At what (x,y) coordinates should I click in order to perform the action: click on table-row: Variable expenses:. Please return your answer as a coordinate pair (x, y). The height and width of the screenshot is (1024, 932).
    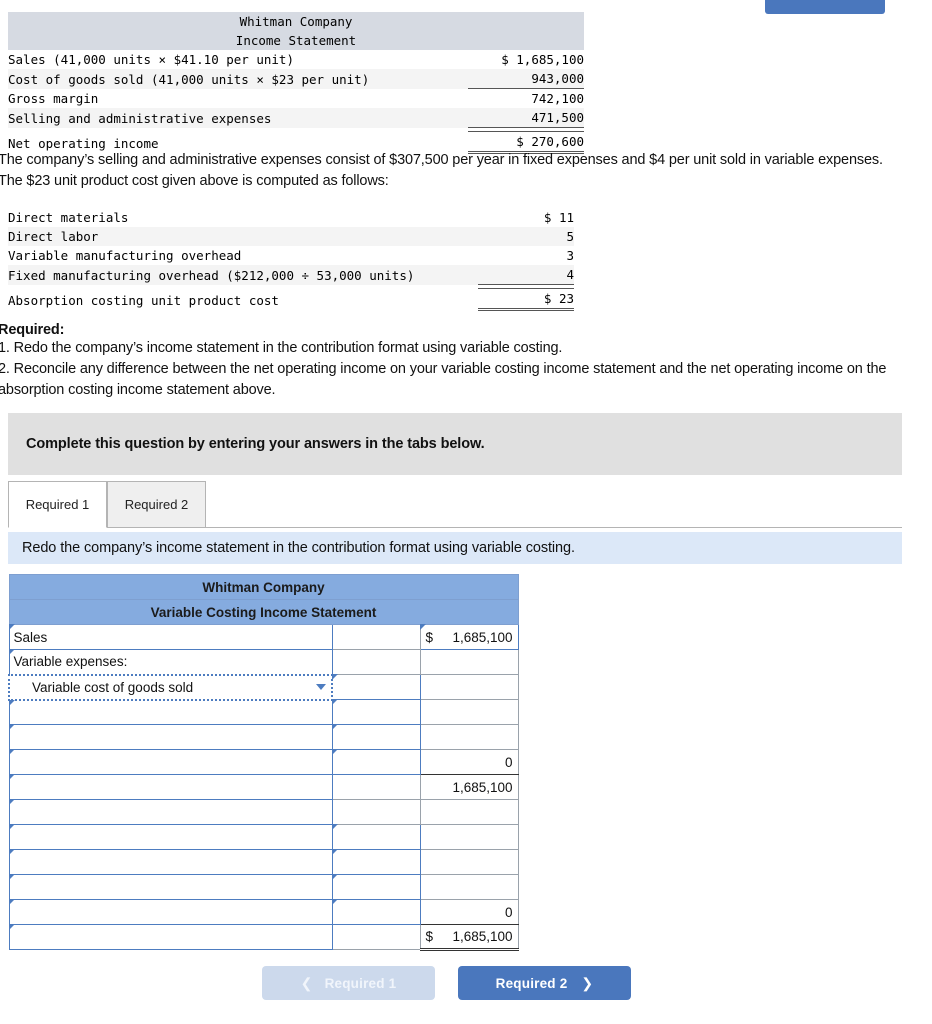
    Looking at the image, I should click on (263, 662).